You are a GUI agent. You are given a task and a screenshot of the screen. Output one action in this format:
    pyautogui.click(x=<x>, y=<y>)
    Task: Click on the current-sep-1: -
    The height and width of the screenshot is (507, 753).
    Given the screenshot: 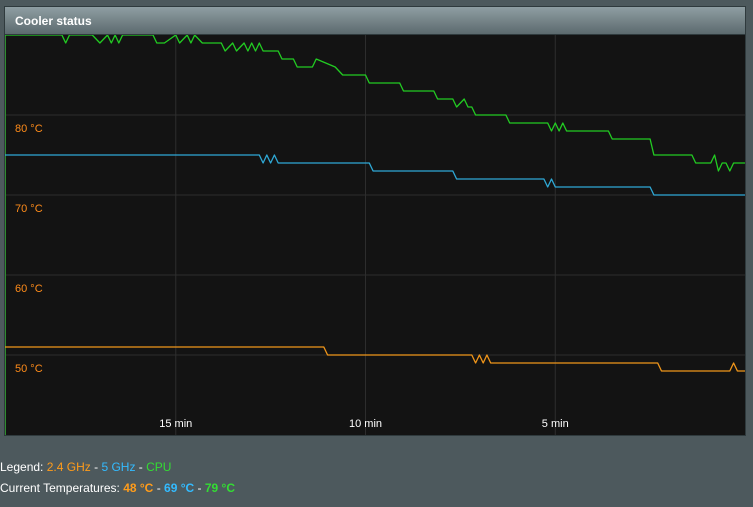 What is the action you would take?
    pyautogui.click(x=158, y=488)
    